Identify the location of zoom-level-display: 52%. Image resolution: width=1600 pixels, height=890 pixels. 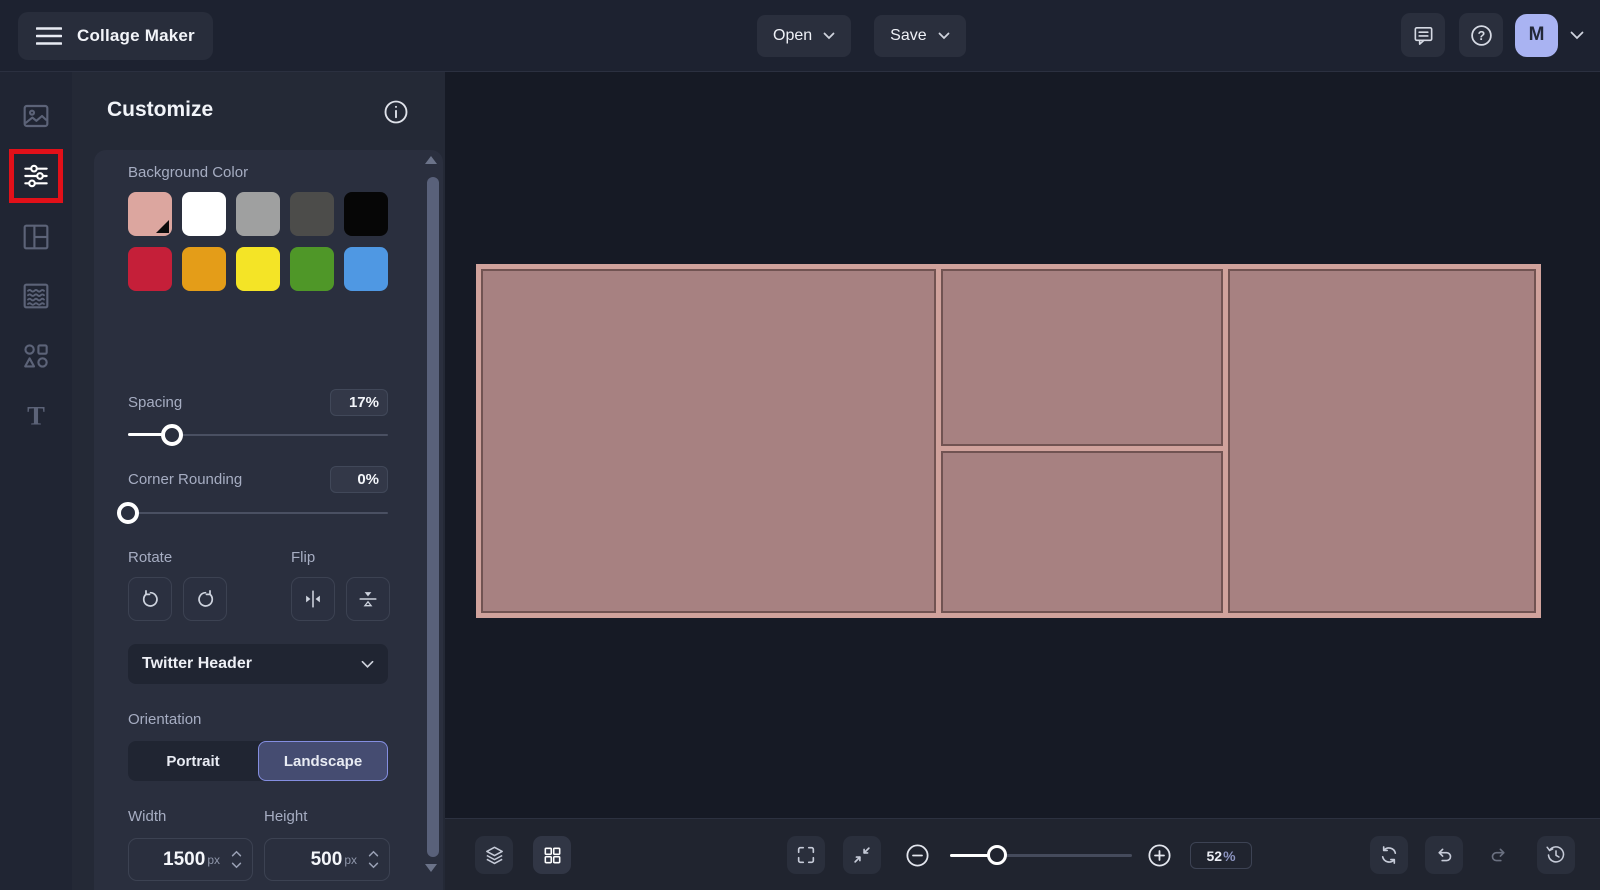
(1221, 855).